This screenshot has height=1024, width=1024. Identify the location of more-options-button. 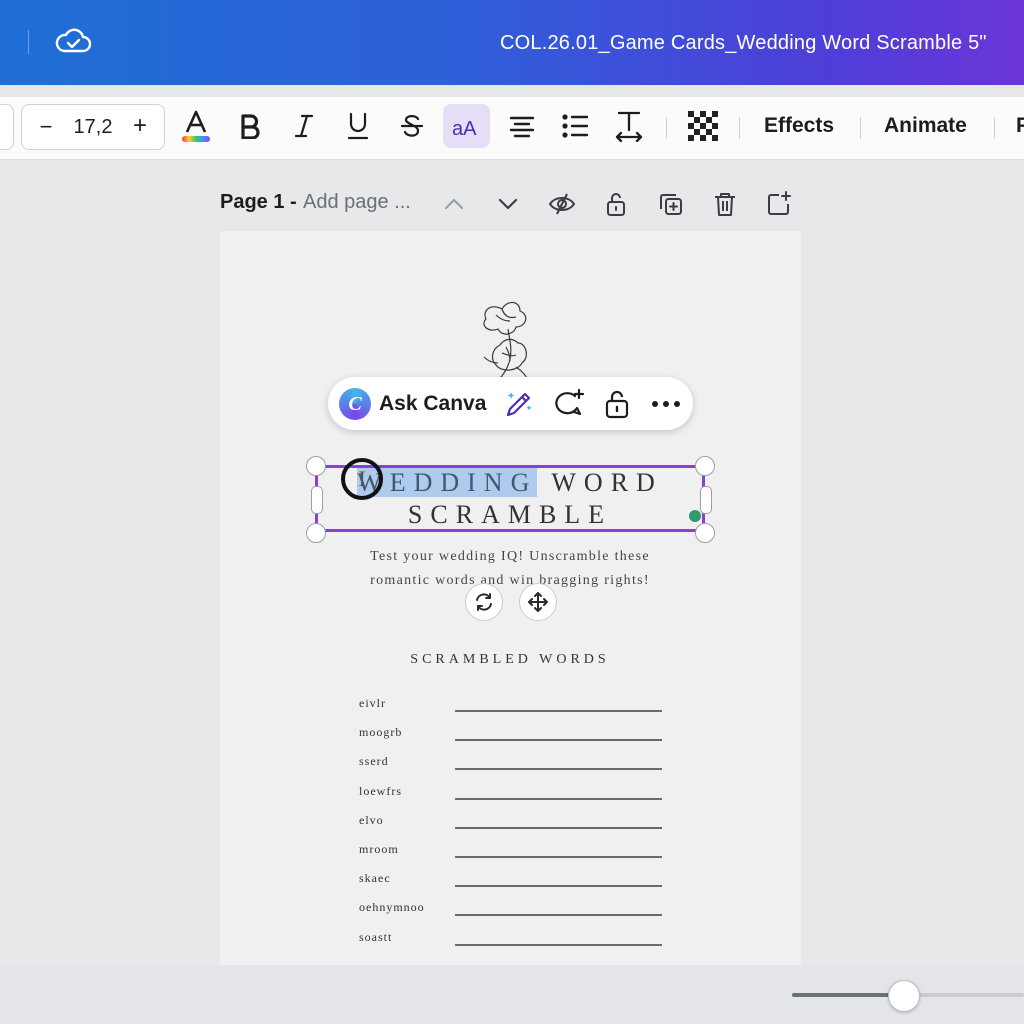
(666, 404).